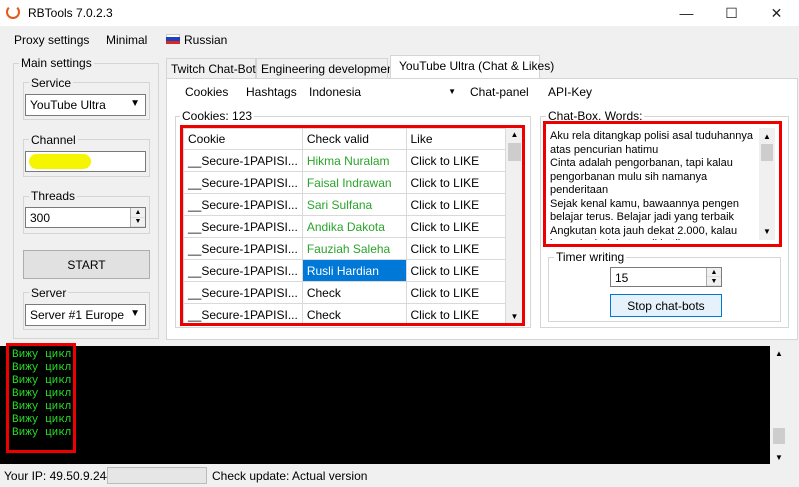 The width and height of the screenshot is (799, 487). What do you see at coordinates (666, 305) in the screenshot?
I see `stop-chat-bots-button: Stop chat-bots` at bounding box center [666, 305].